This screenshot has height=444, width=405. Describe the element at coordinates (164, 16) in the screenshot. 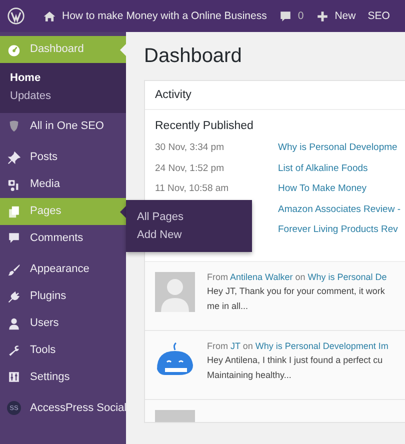

I see `site-title-link: How to make Money with a Online Business` at that location.